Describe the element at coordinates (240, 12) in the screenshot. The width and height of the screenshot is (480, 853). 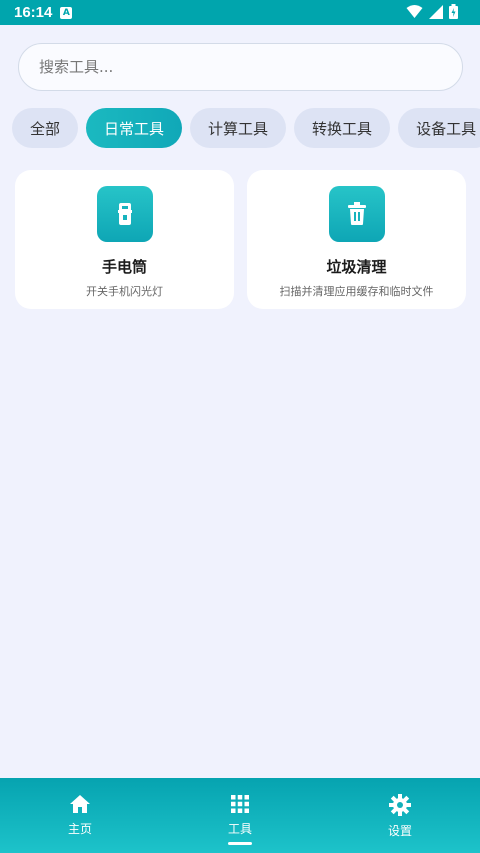
I see `status-bar: 16:14 A` at that location.